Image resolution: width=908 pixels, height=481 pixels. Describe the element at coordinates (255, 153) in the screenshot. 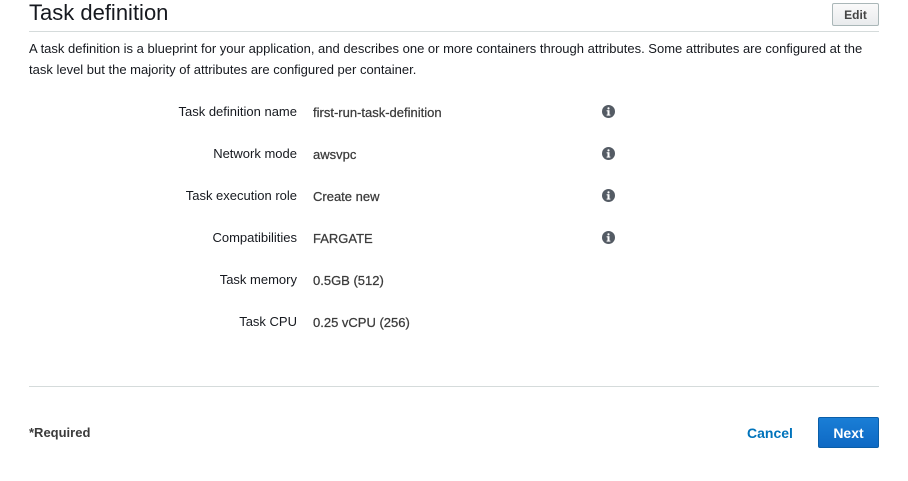

I see `field-label: Network mode` at that location.